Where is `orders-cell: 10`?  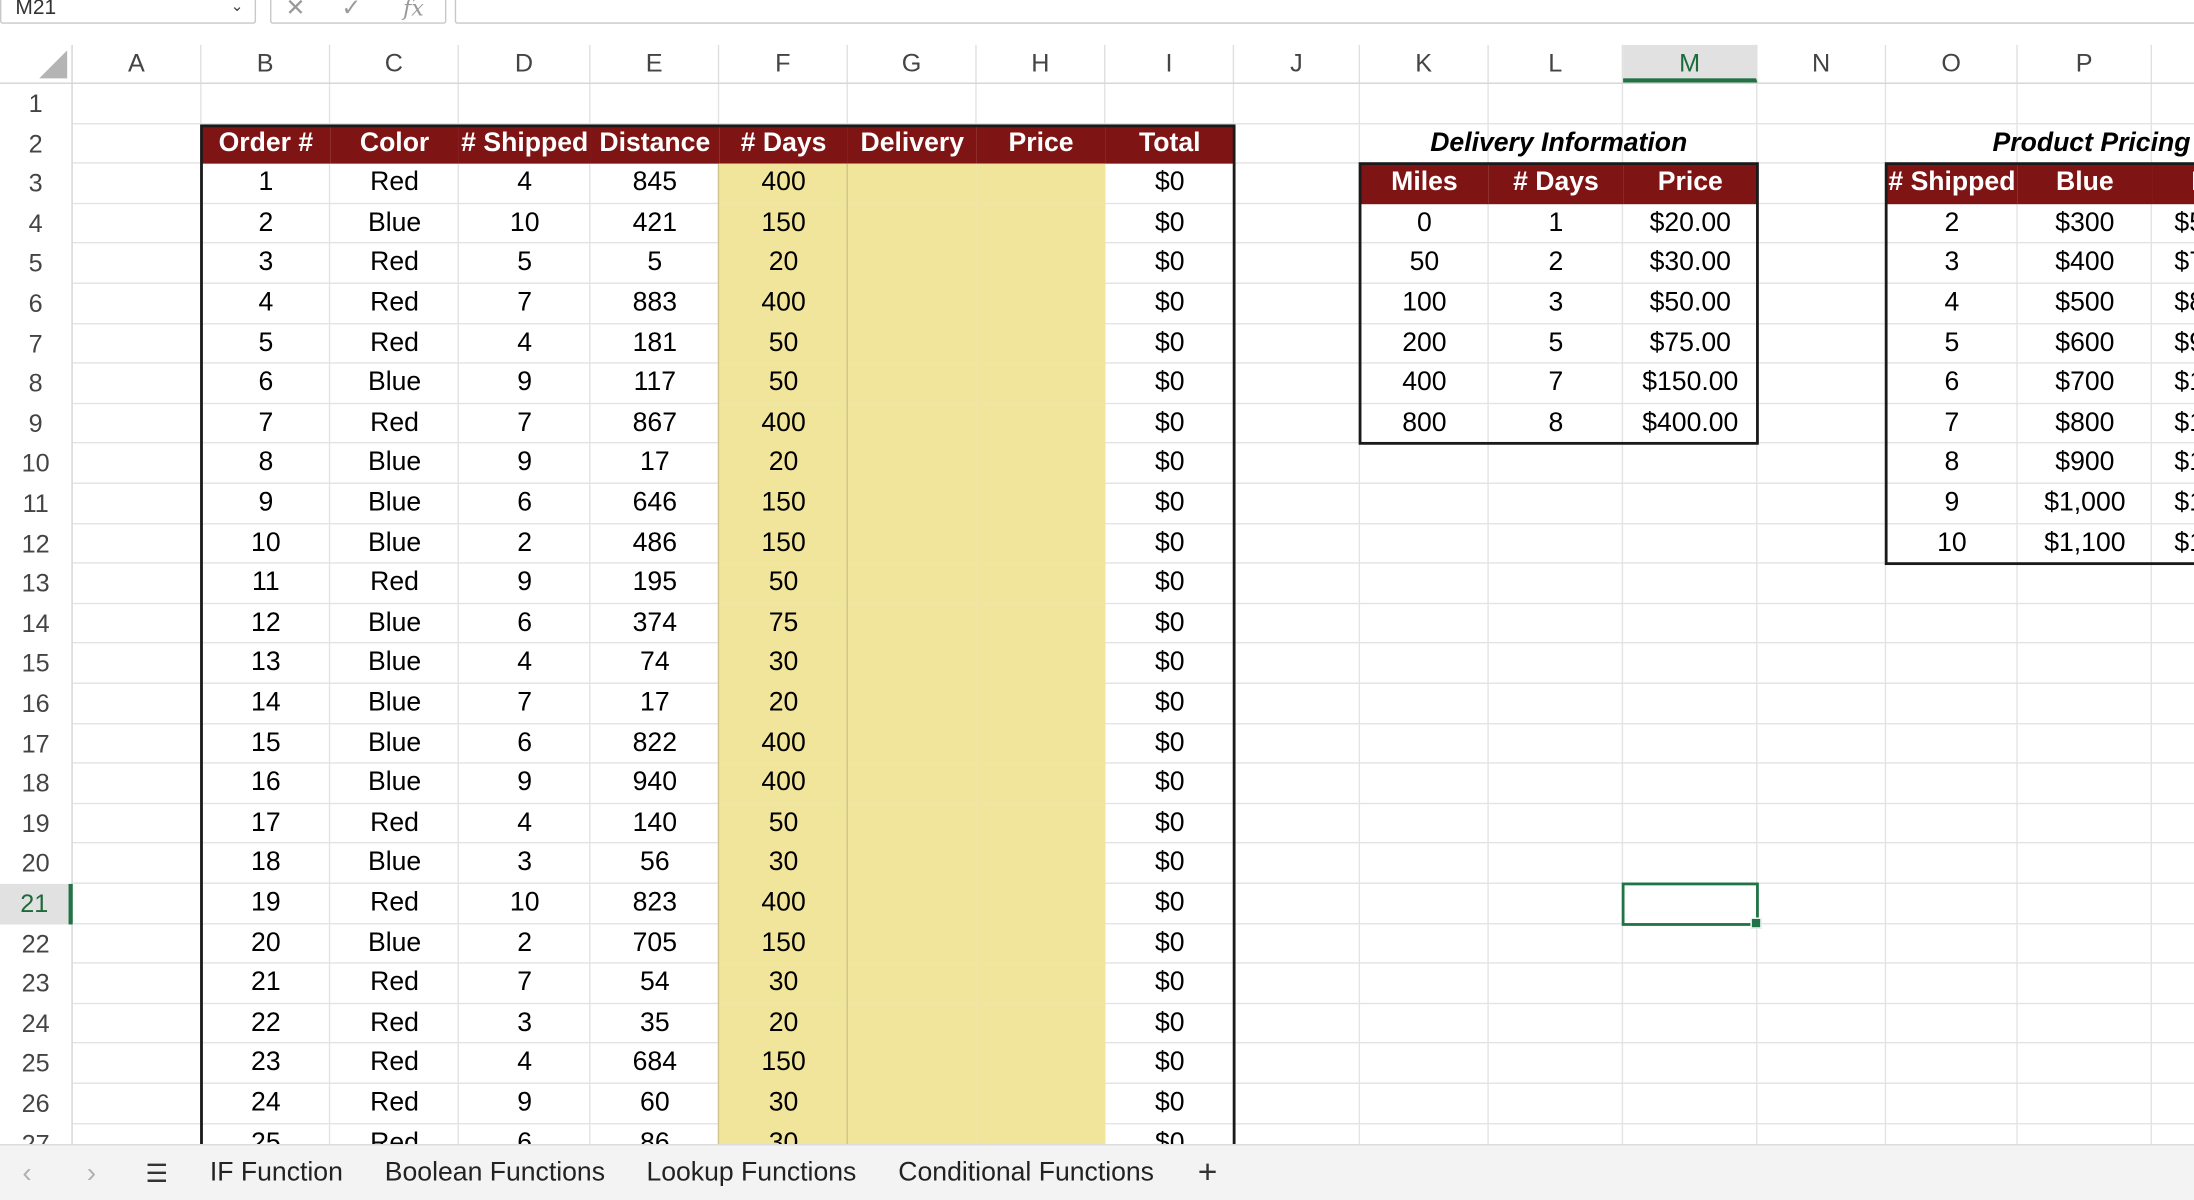
orders-cell: 10 is located at coordinates (265, 544).